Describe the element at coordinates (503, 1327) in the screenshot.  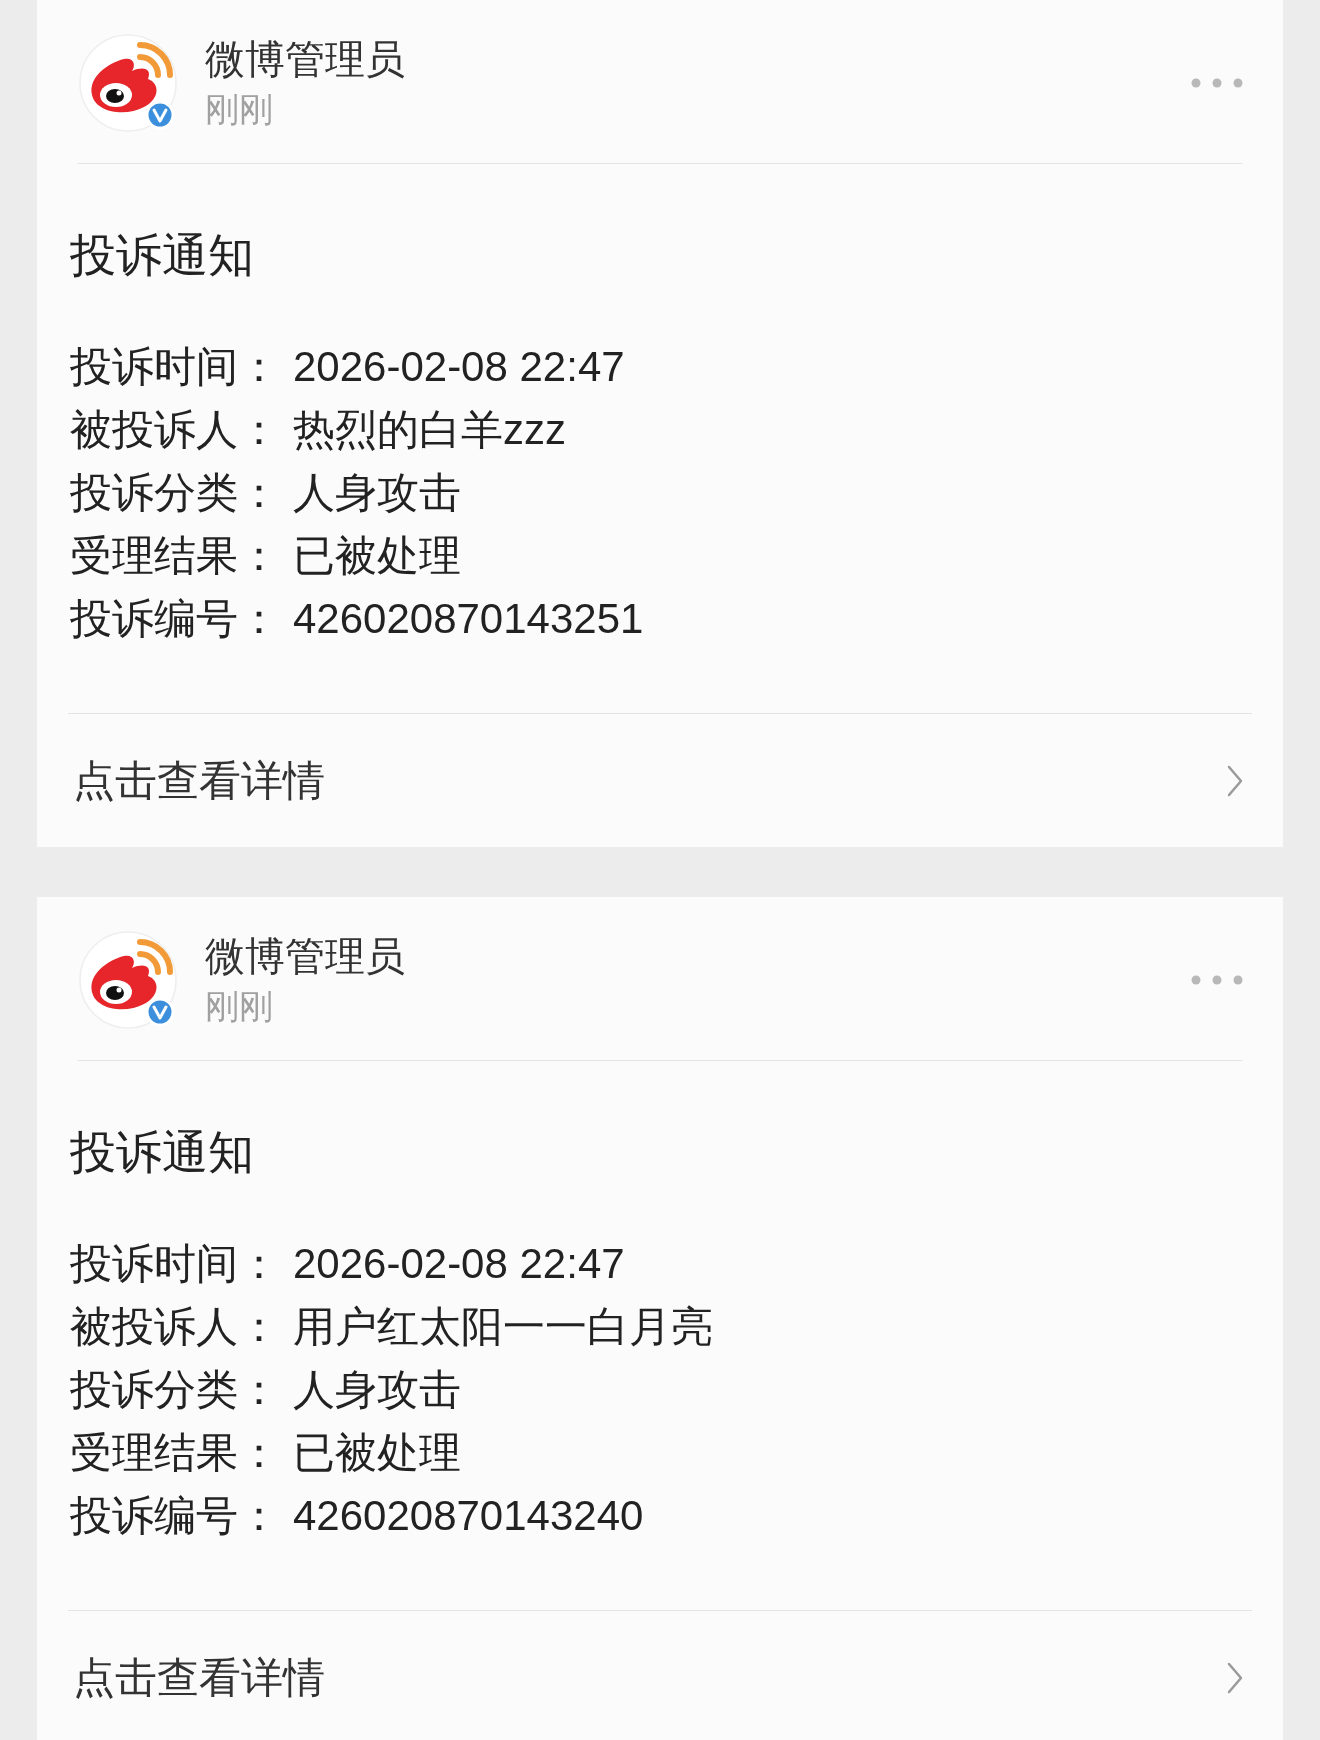
I see `field-value: 用户红太阳一一白月亮` at that location.